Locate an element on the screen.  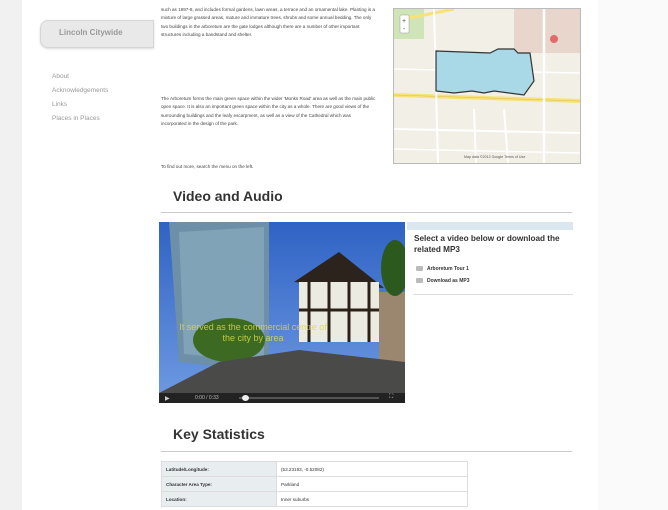
table-row: Location: Inner suburbs is located at coordinates (314, 499).